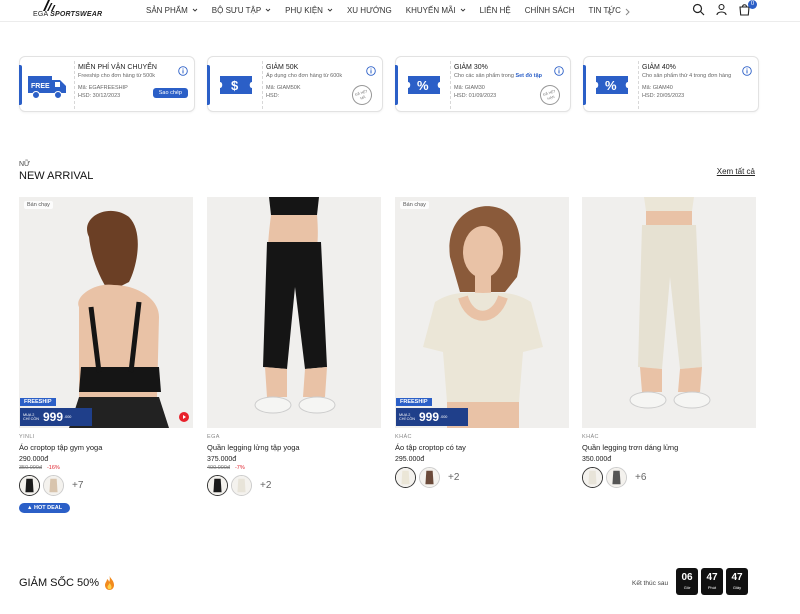 This screenshot has width=800, height=614. Describe the element at coordinates (414, 205) in the screenshot. I see `bestseller-badge: Bán chạy` at that location.